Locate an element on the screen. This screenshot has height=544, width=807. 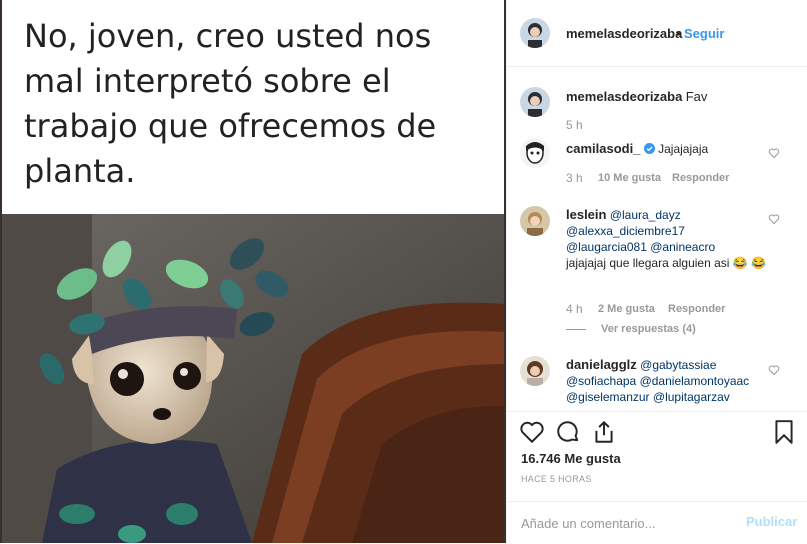
replies-divider is located at coordinates (576, 329).